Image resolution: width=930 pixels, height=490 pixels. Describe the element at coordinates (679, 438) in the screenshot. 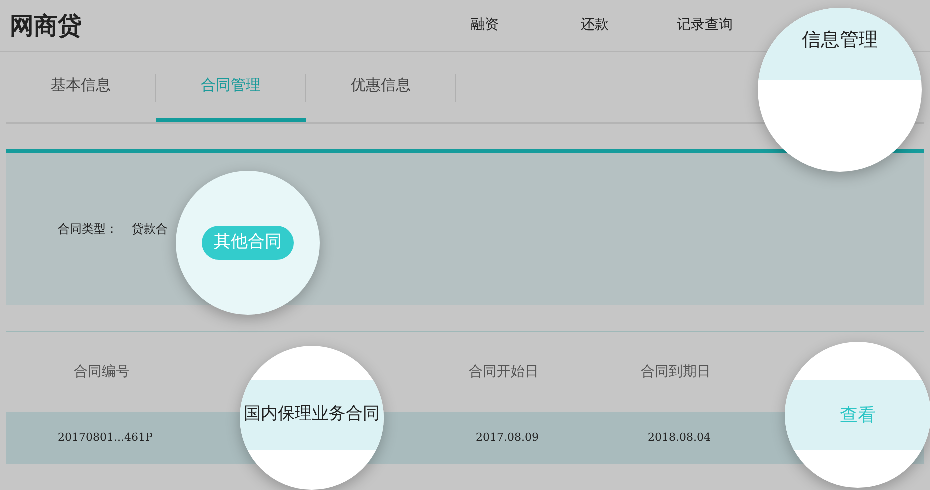

I see `table-cell-text: 2018.08.04` at that location.